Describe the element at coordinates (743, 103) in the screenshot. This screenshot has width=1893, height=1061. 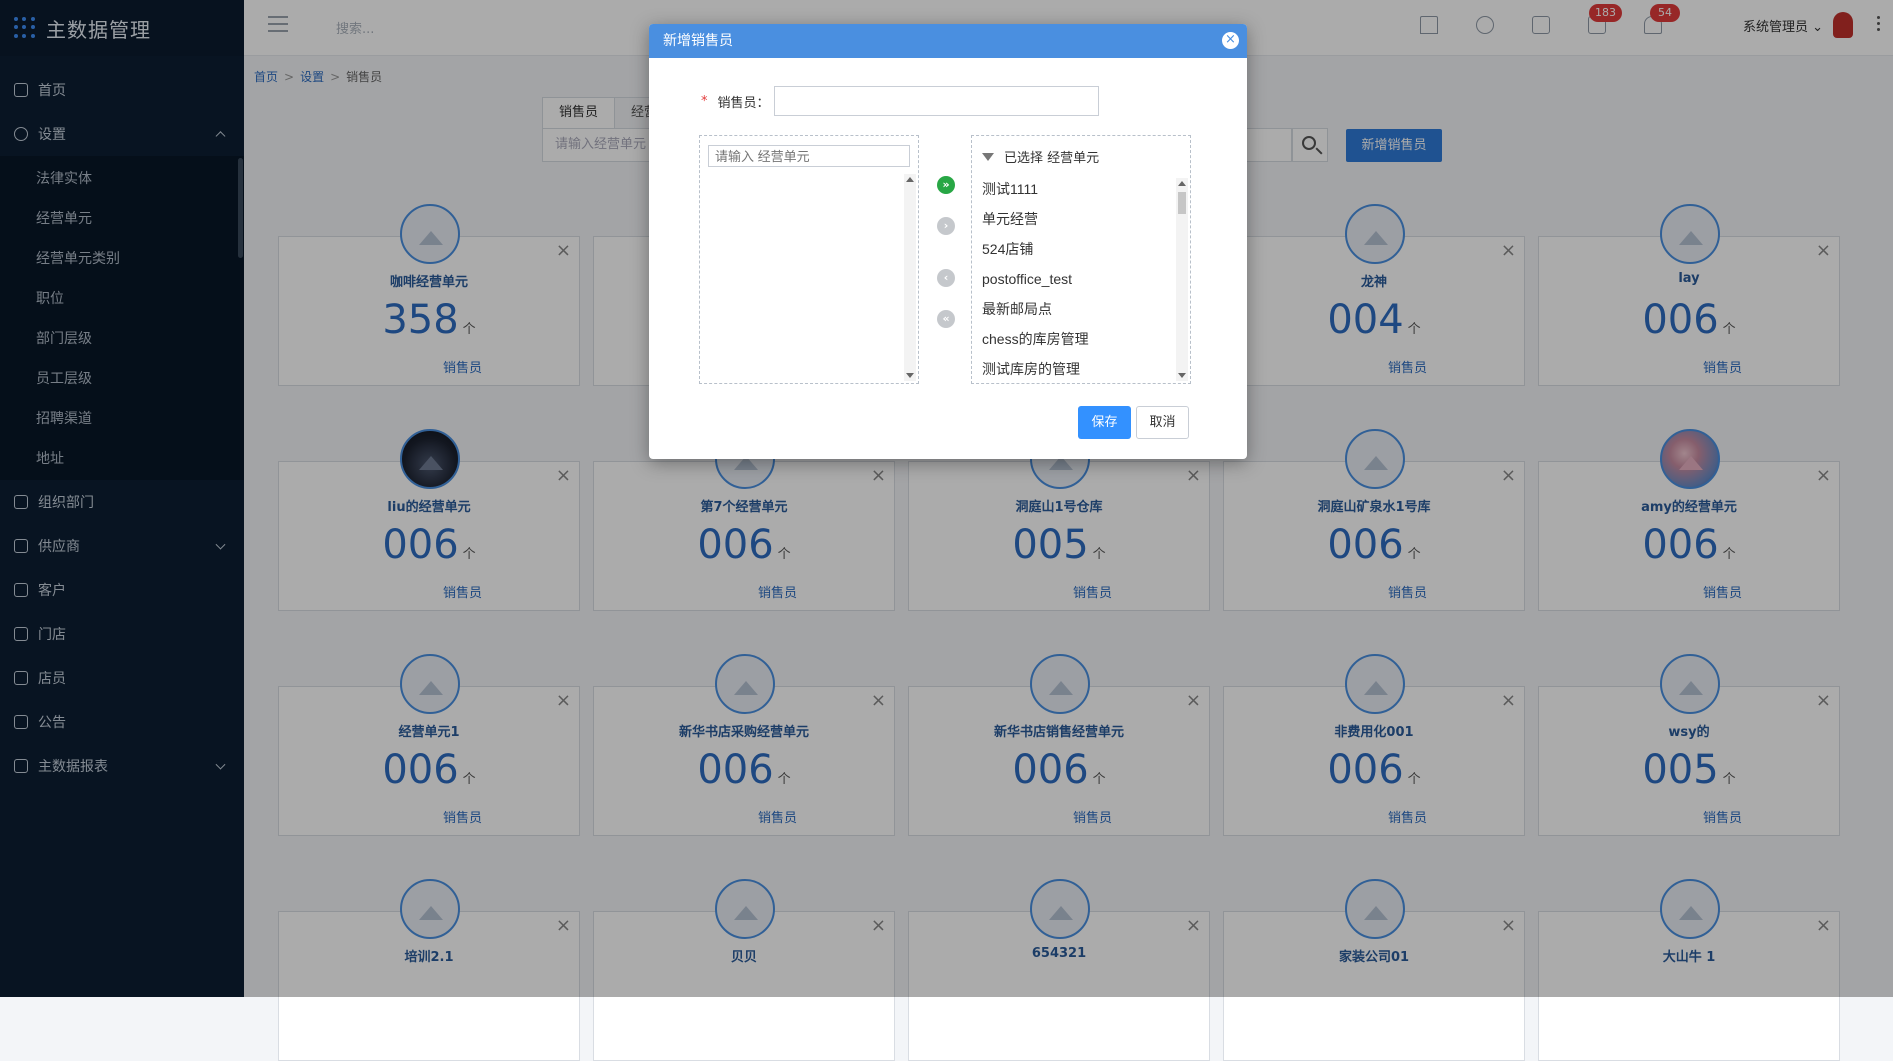
I see `salesperson-label: 销售员：` at that location.